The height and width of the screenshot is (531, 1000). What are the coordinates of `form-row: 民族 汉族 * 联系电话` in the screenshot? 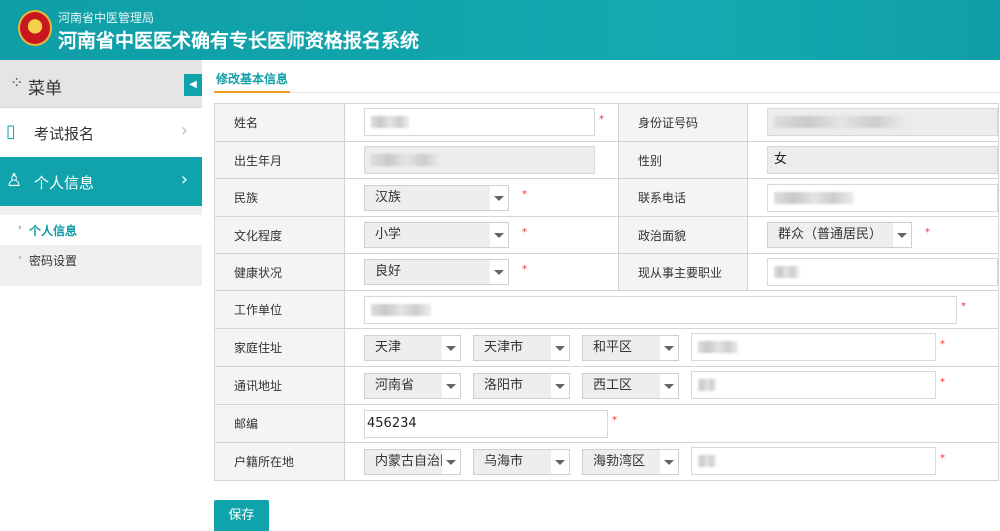 It's located at (606, 197).